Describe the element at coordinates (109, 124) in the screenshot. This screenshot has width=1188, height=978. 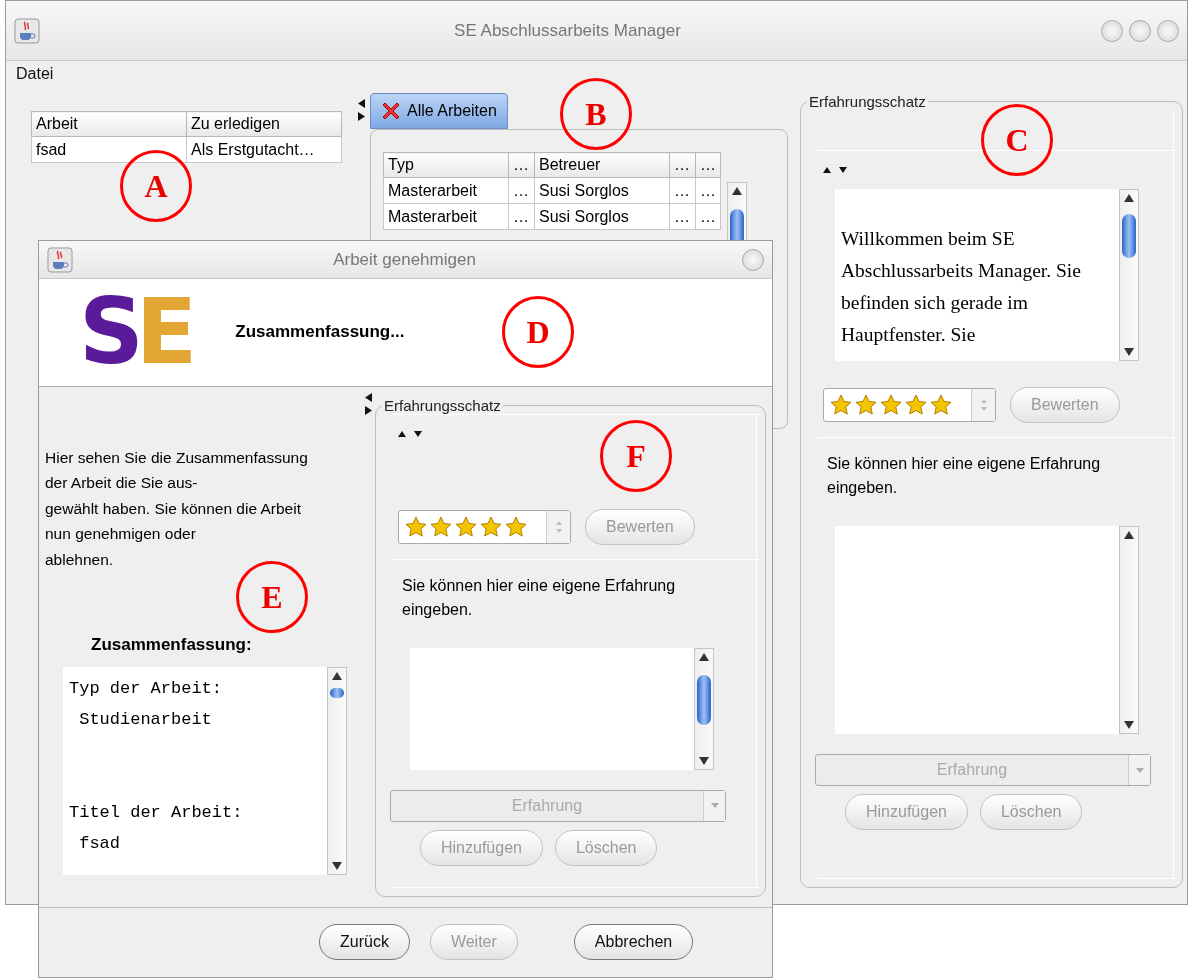
I see `column-header: Arbeit` at that location.